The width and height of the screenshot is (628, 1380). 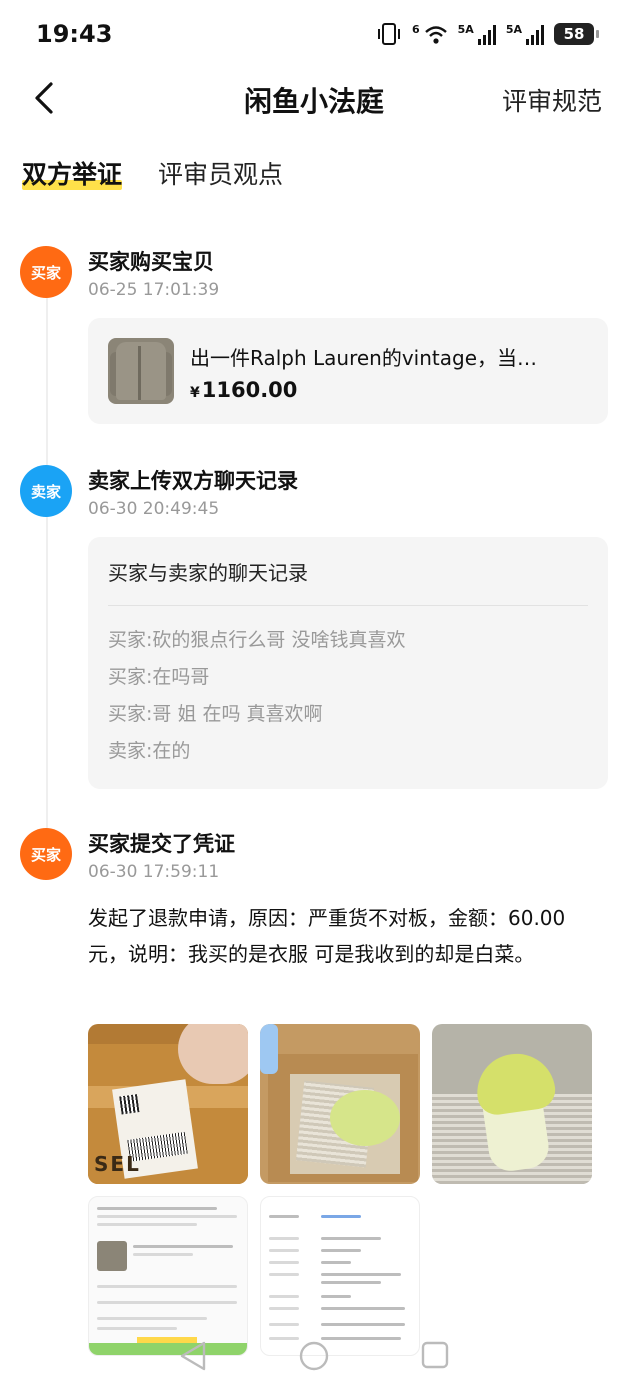 What do you see at coordinates (151, 262) in the screenshot?
I see `event-title: 买家购买宝贝` at bounding box center [151, 262].